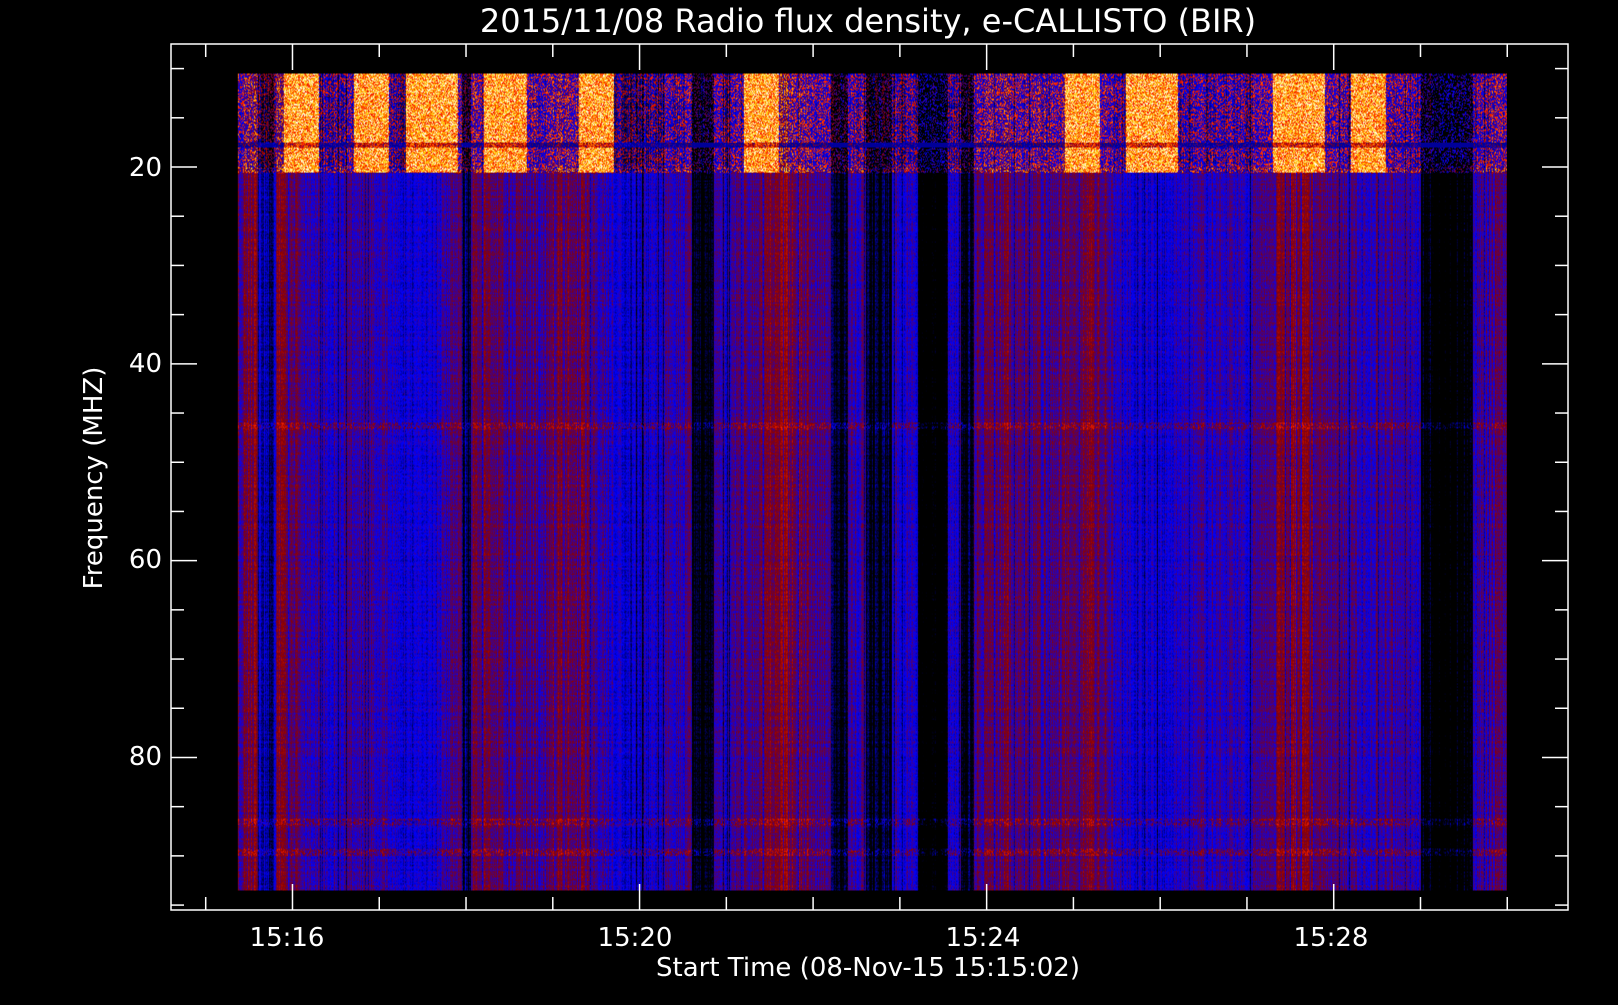 The image size is (1618, 1005). I want to click on x-tick-label: 15:20, so click(635, 938).